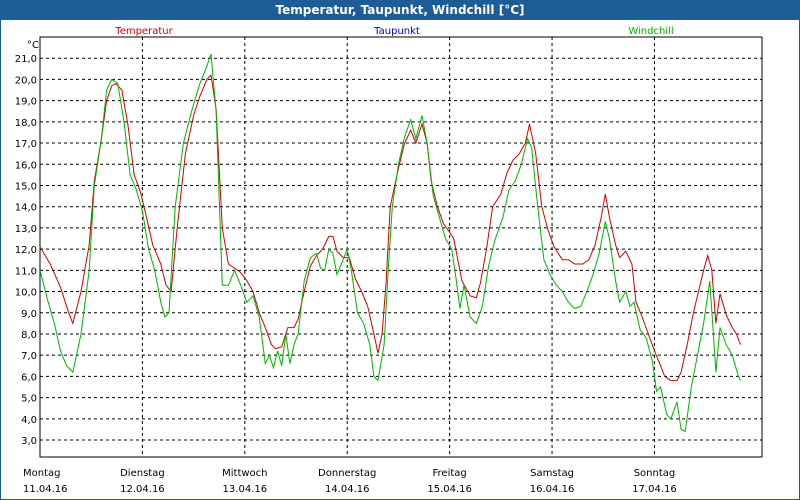  What do you see at coordinates (26, 144) in the screenshot?
I see `y-tick-label: 17,0` at bounding box center [26, 144].